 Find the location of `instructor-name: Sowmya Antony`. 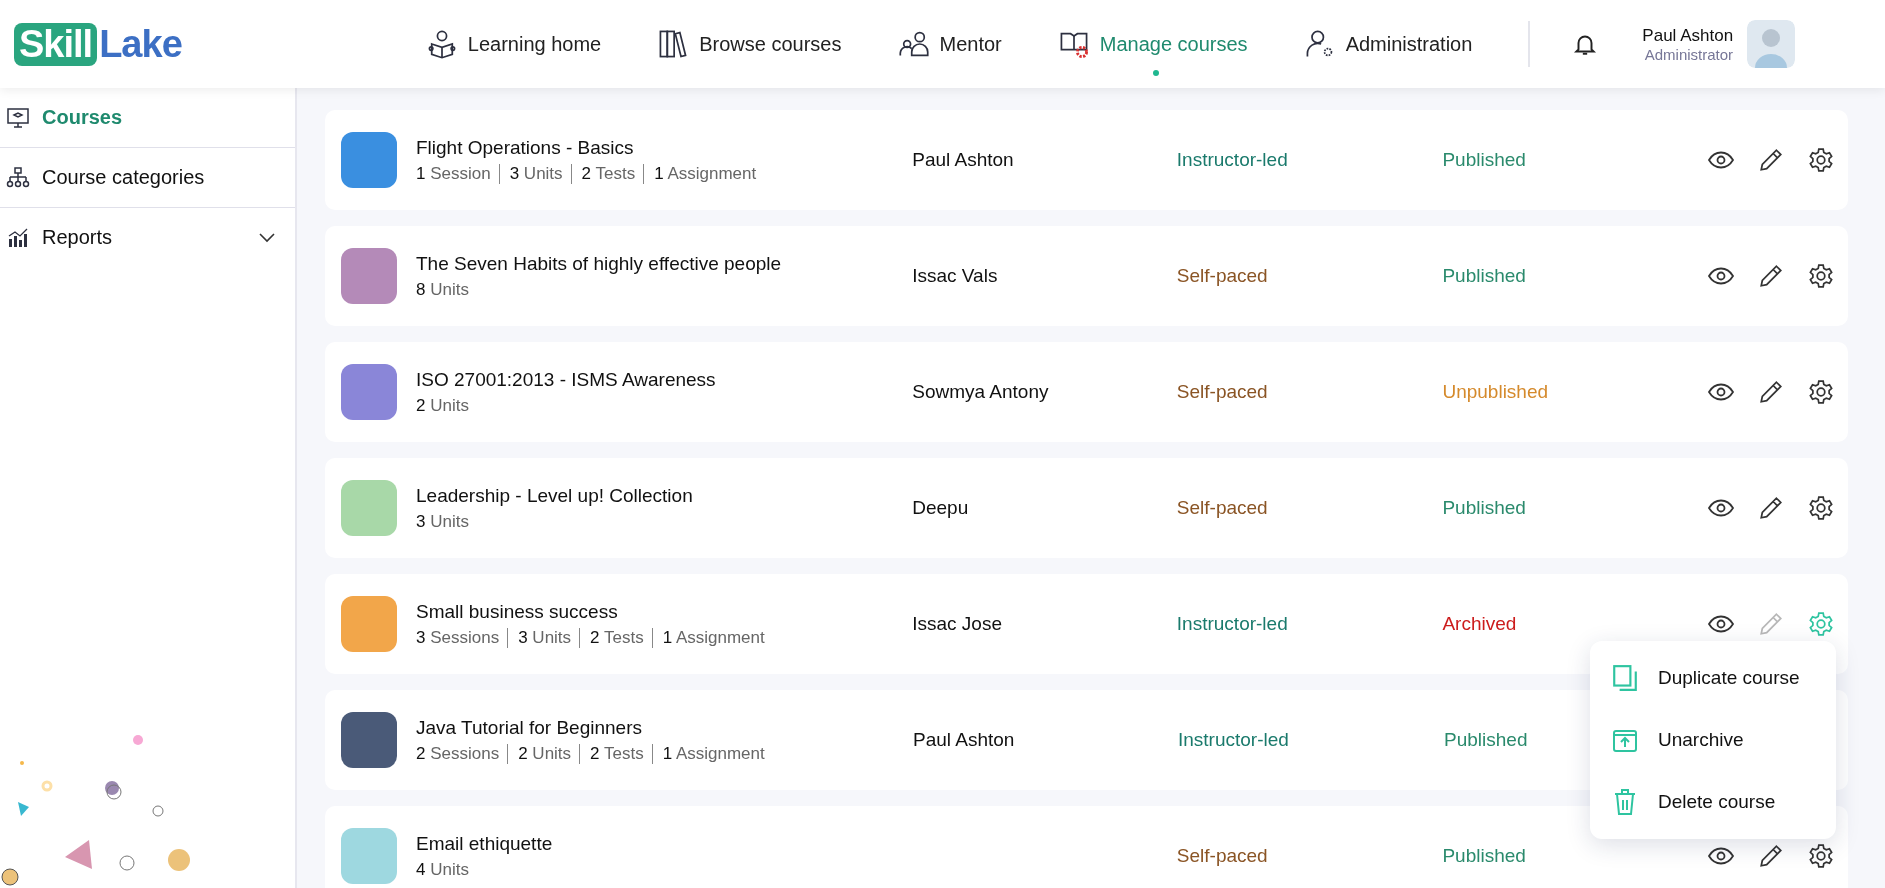

instructor-name: Sowmya Antony is located at coordinates (980, 391).